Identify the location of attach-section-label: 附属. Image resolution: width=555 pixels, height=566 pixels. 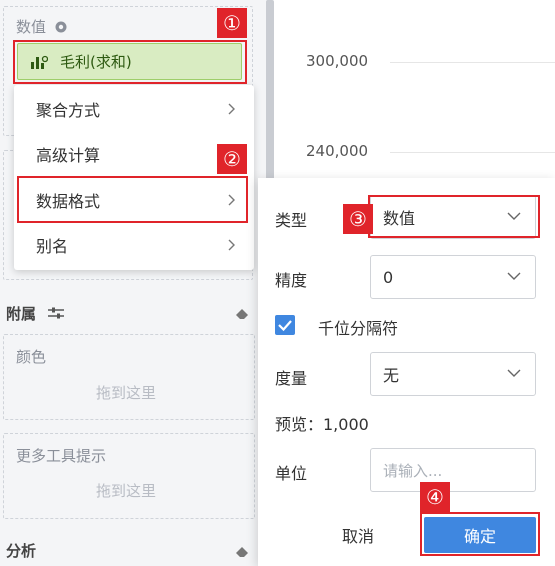
(21, 314).